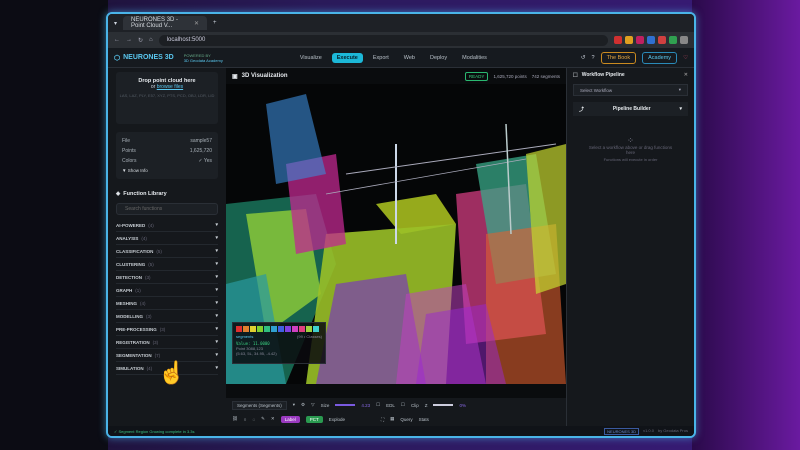  I want to click on heart-icon: ♡, so click(685, 58).